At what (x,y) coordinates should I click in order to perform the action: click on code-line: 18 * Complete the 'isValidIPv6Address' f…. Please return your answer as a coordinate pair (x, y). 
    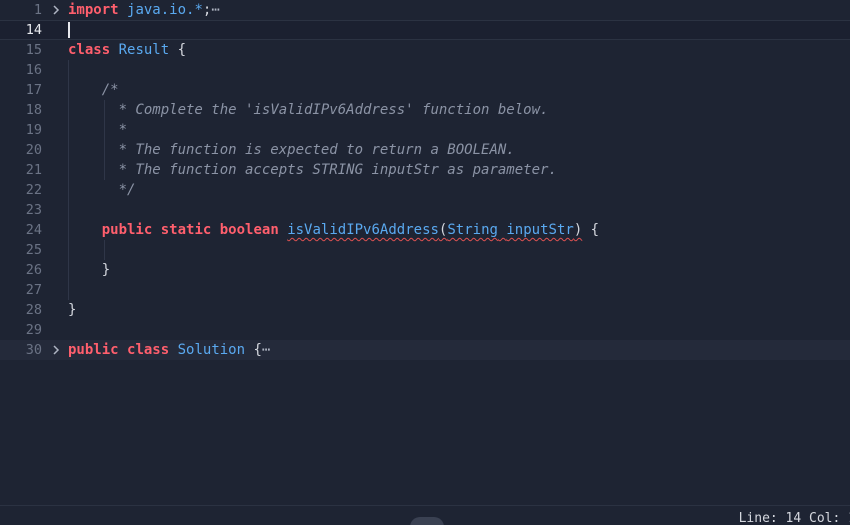
    Looking at the image, I should click on (425, 110).